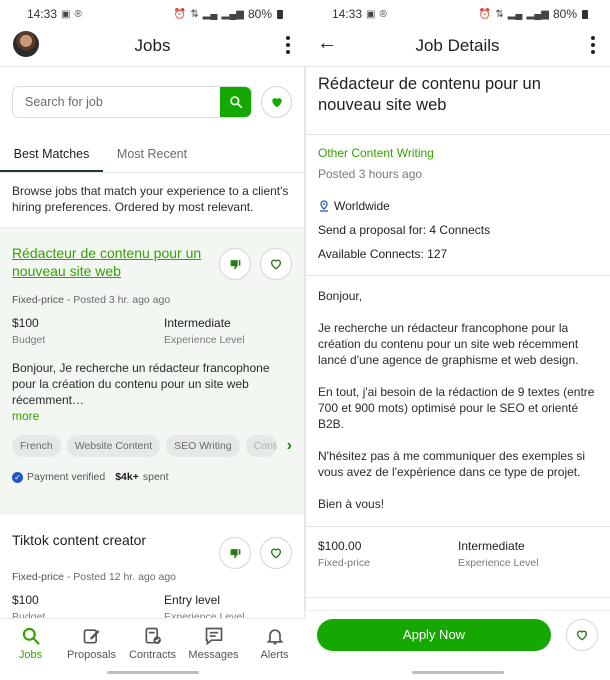  What do you see at coordinates (498, 563) in the screenshot?
I see `job-level-label: Experience Level` at bounding box center [498, 563].